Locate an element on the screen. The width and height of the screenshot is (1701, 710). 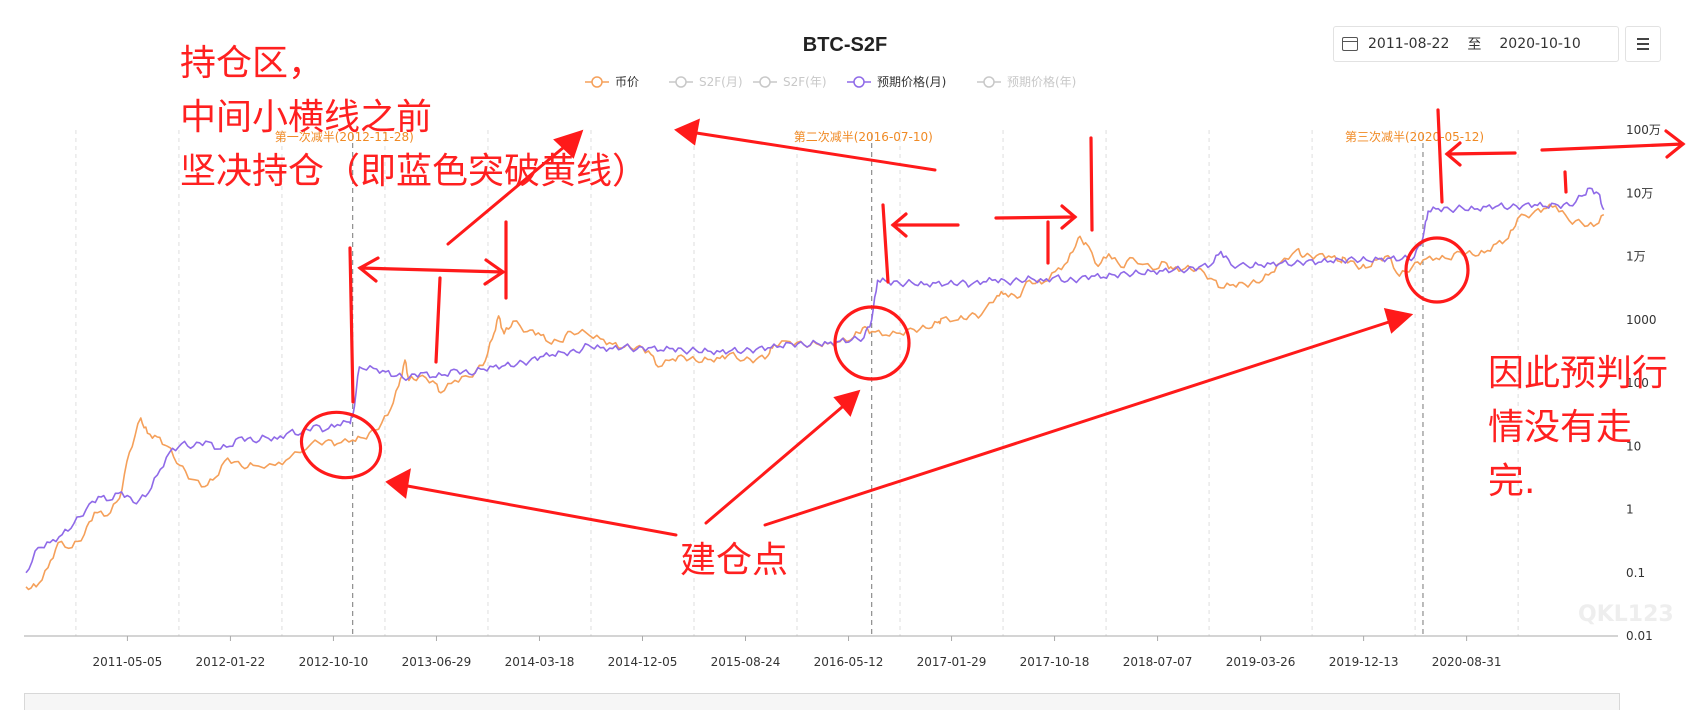
chart-title: BTC-S2F is located at coordinates (845, 45).